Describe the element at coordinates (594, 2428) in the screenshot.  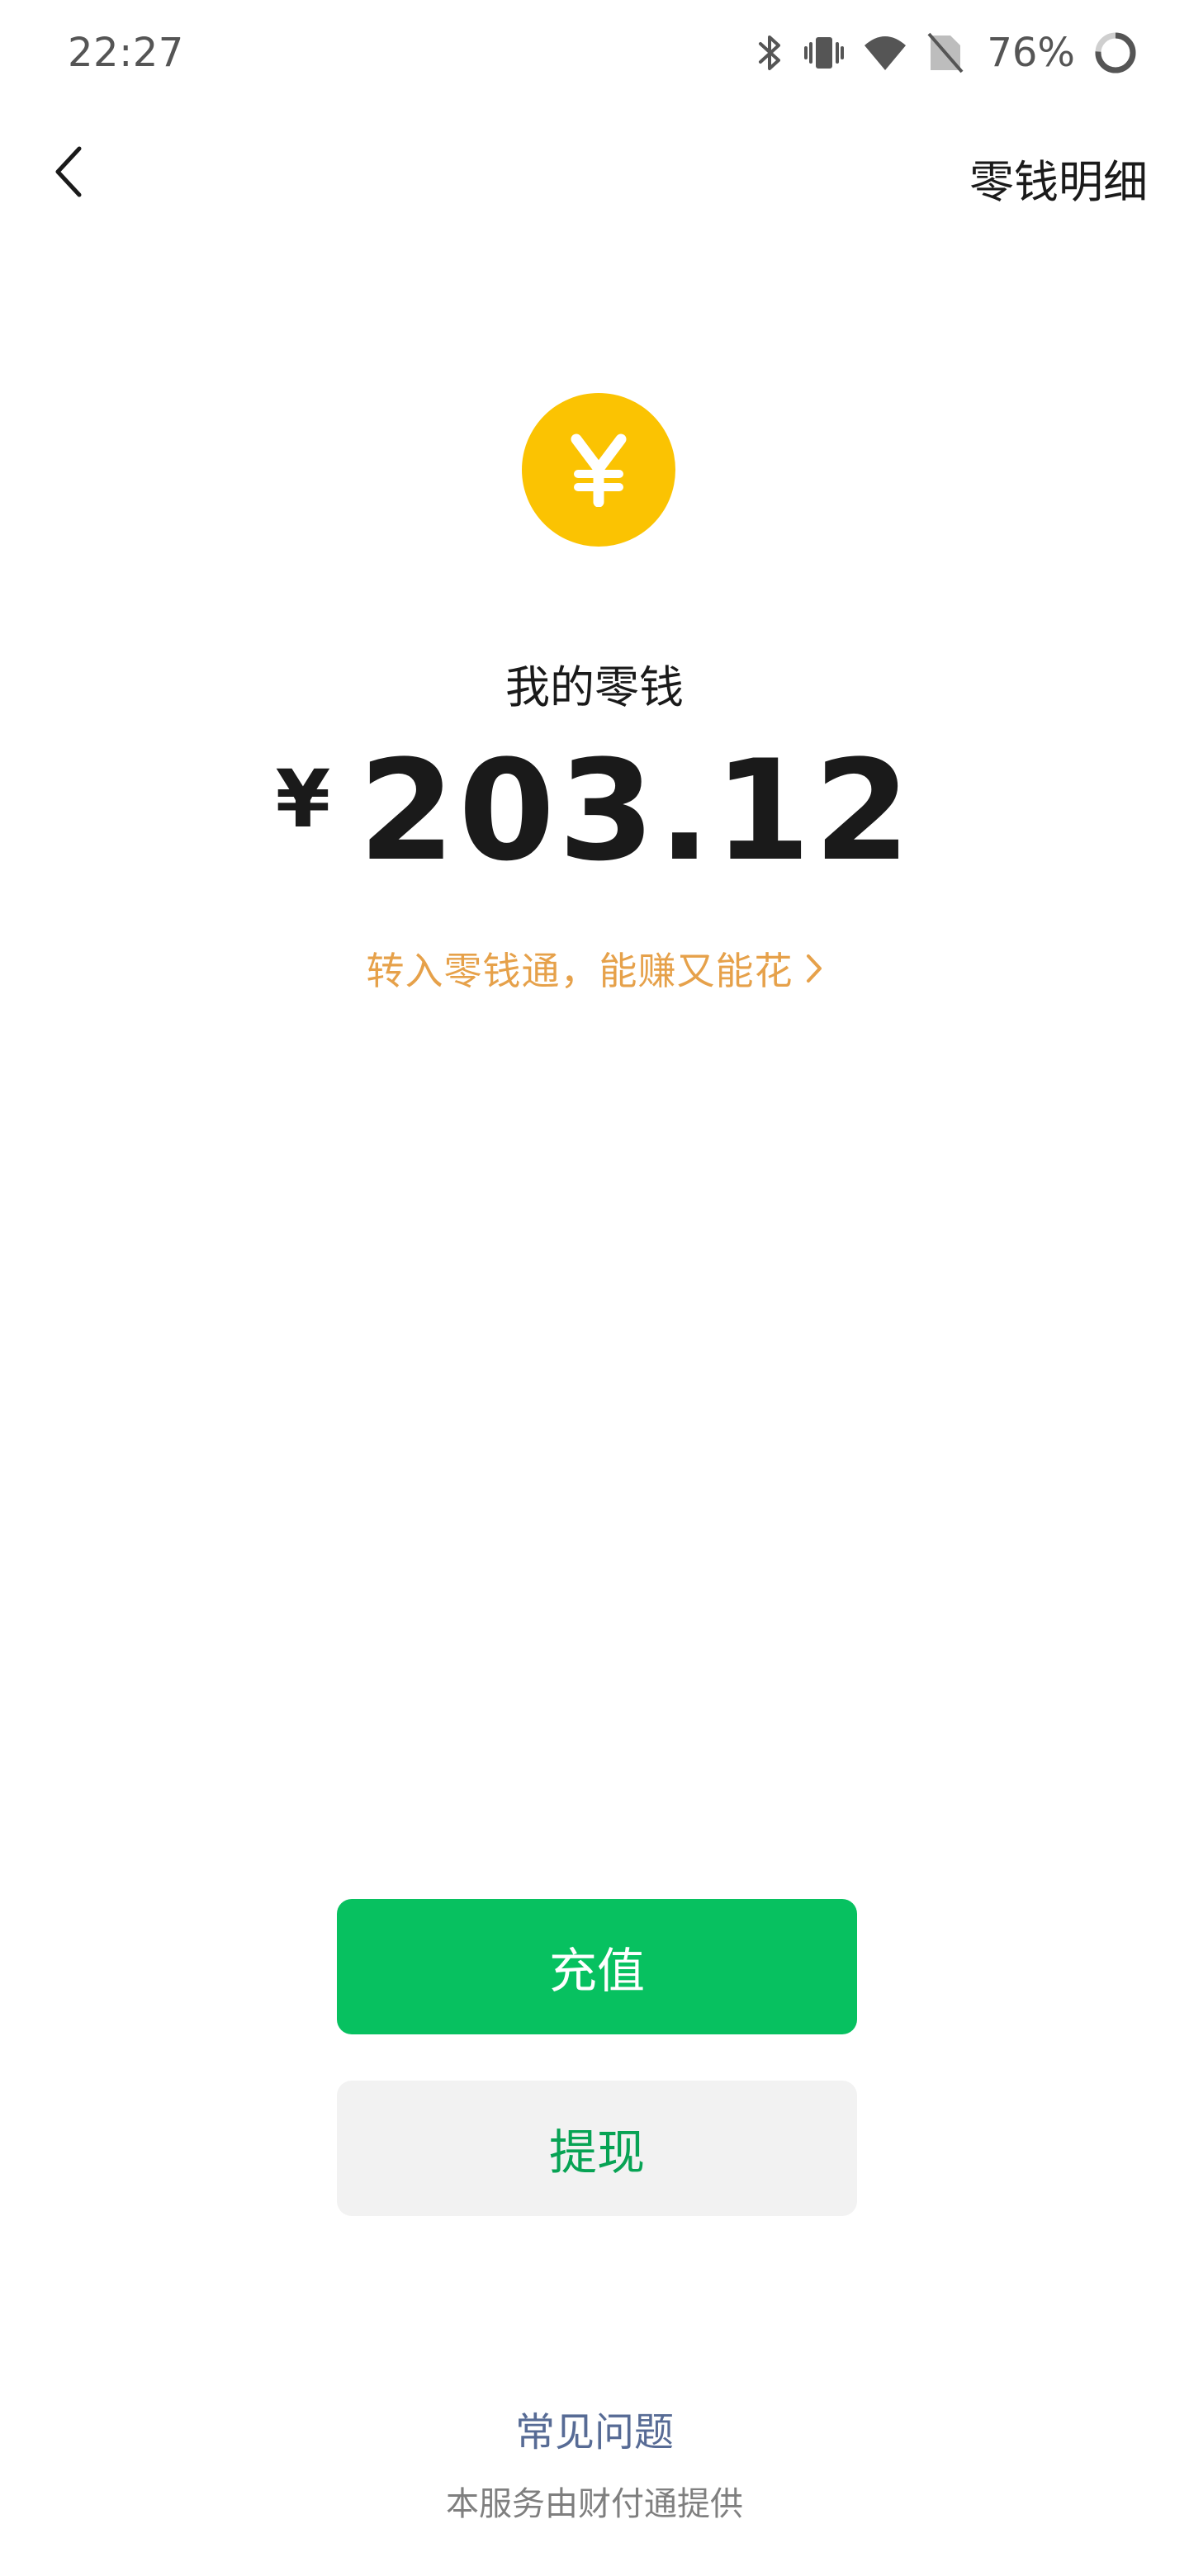
I see `faq-link: 常见问题` at that location.